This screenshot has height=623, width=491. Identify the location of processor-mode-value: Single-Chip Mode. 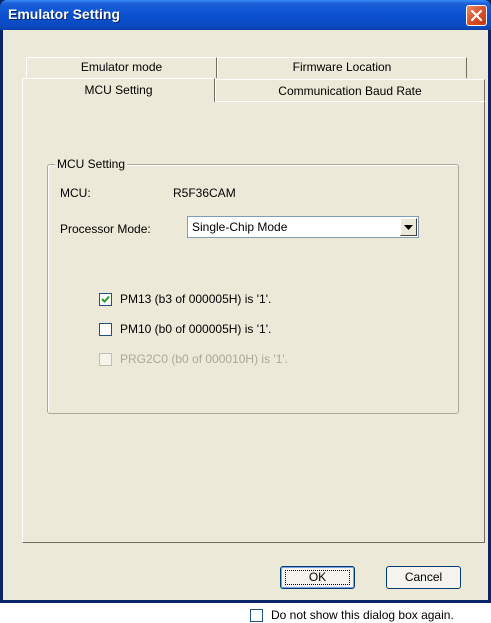
(240, 227).